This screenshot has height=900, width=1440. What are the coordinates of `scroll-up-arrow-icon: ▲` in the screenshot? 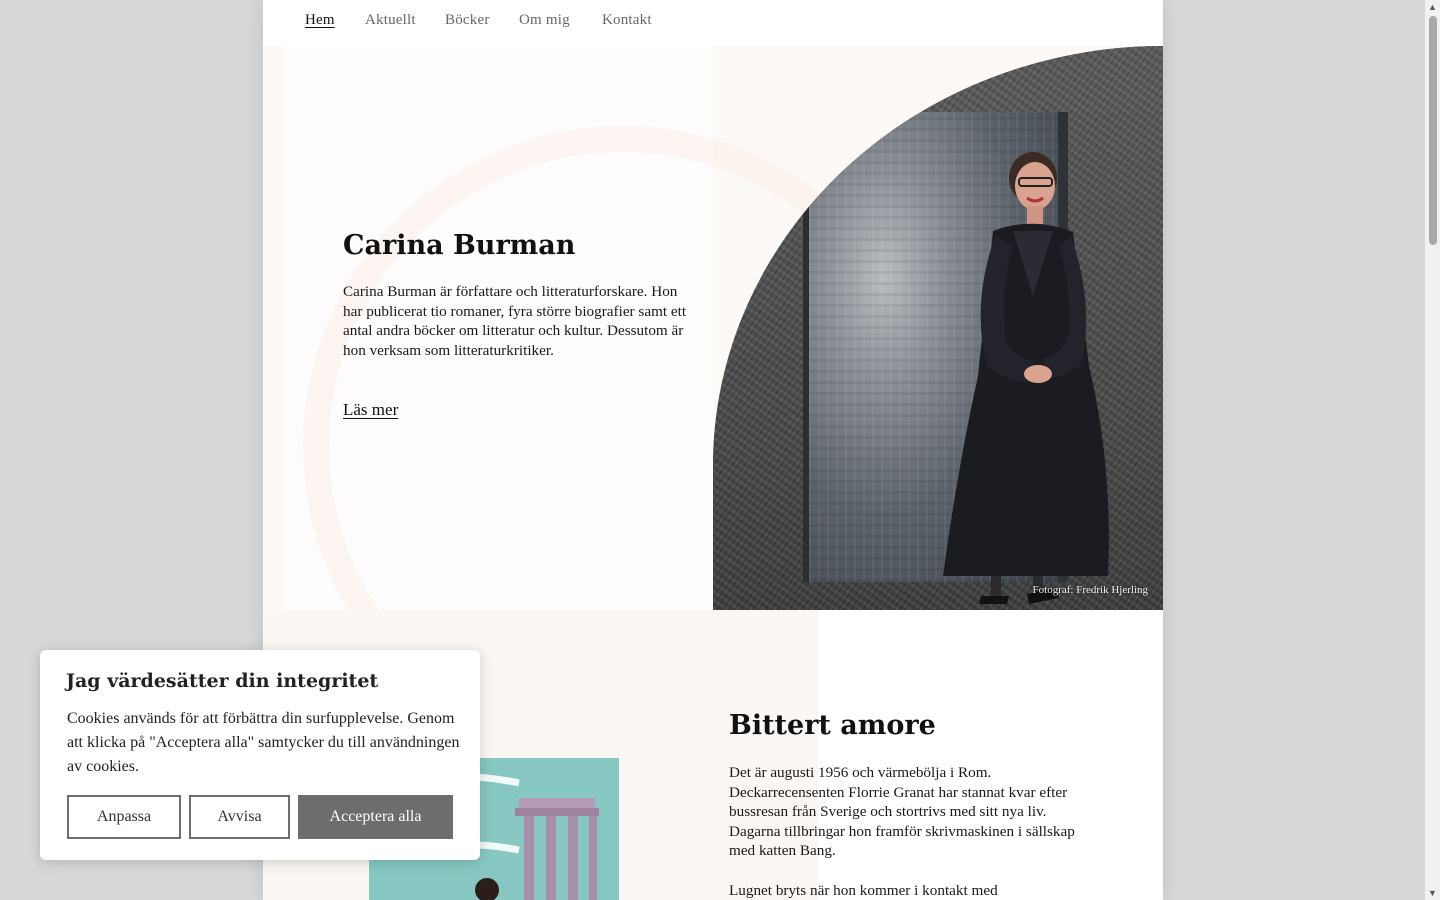 It's located at (1432, 7).